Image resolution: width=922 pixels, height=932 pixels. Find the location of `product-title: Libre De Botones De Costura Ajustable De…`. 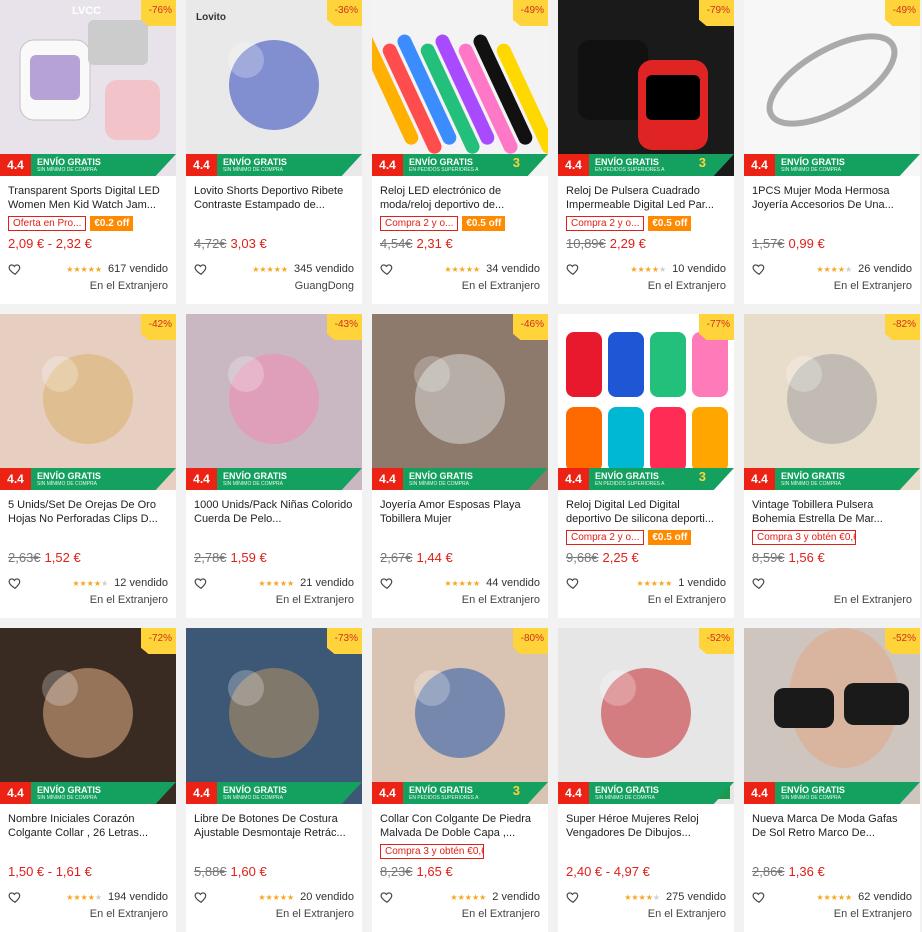

product-title: Libre De Botones De Costura Ajustable De… is located at coordinates (274, 823).